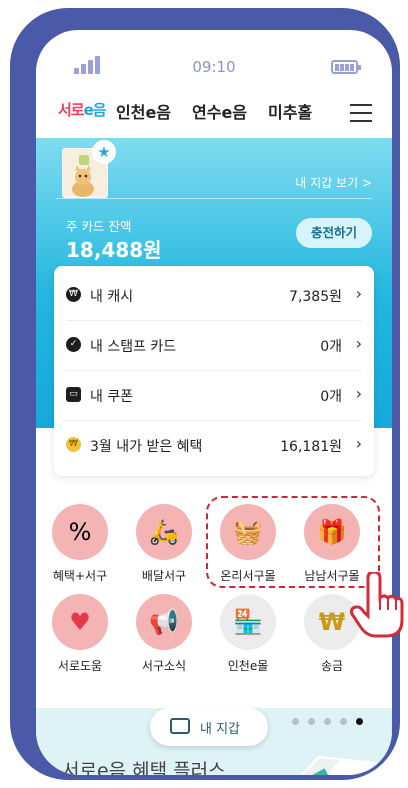  Describe the element at coordinates (214, 296) in the screenshot. I see `summary-row-cash: ₩ 내 캐시 7,385원 ›` at that location.